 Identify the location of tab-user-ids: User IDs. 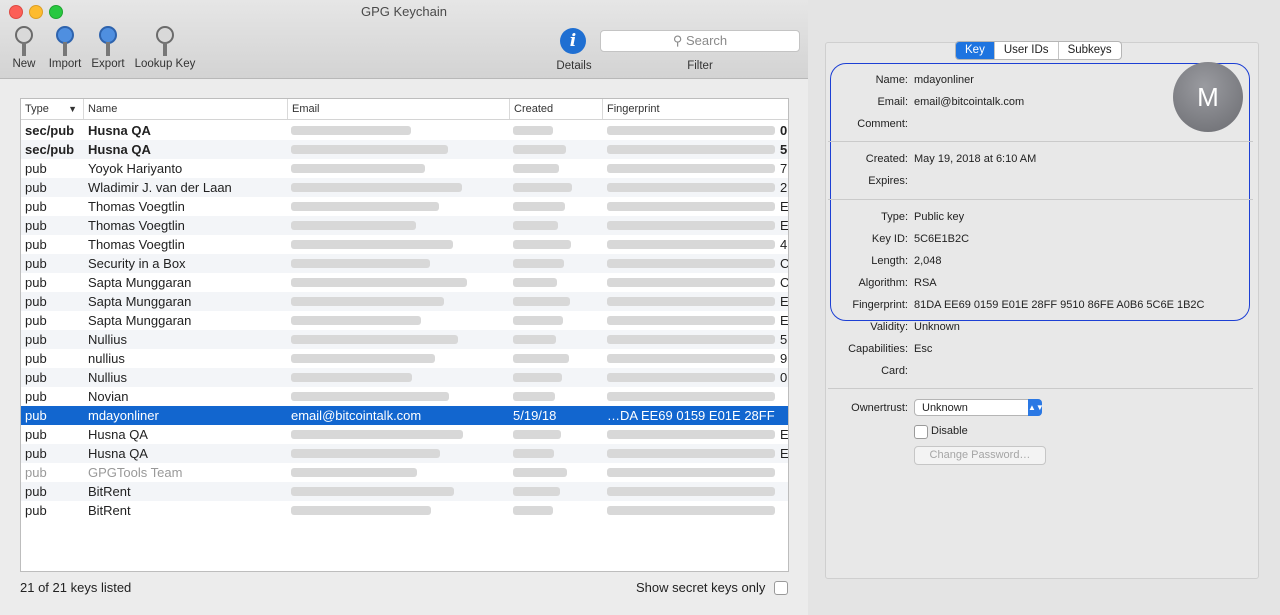
(1027, 50).